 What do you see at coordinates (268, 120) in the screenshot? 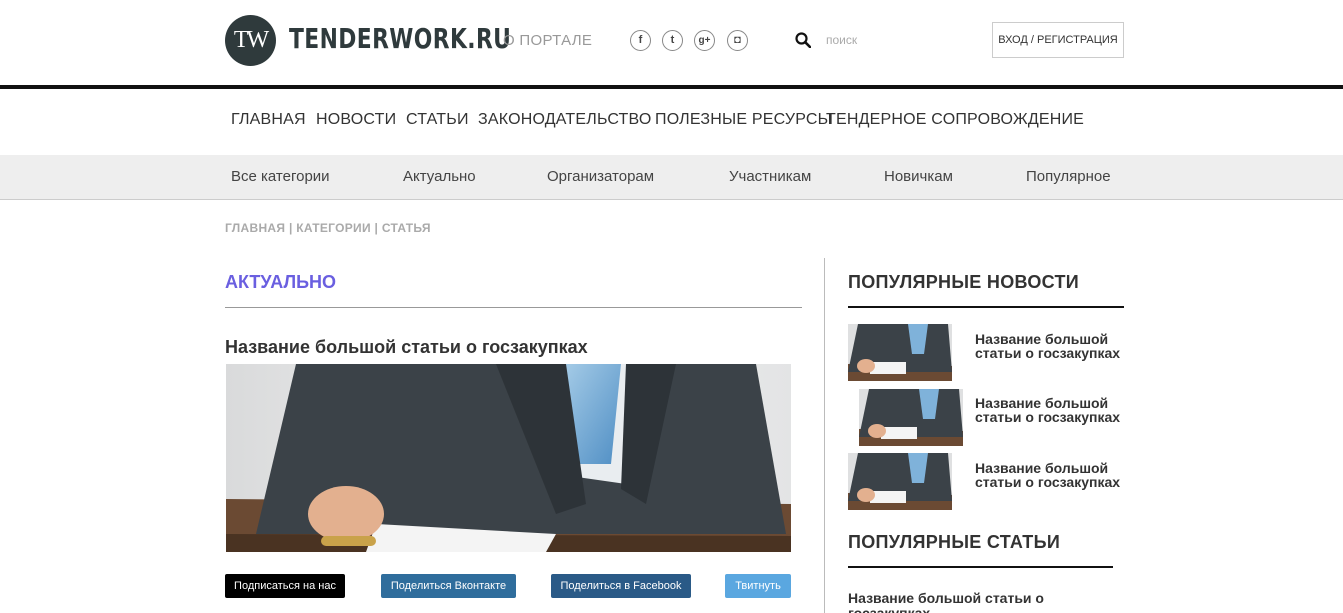
I see `nav-item-home: ГЛАВНАЯ` at bounding box center [268, 120].